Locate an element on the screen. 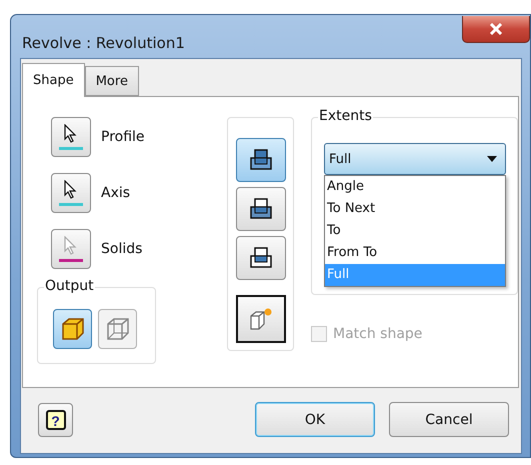  checkbox-label: Match shape is located at coordinates (377, 334).